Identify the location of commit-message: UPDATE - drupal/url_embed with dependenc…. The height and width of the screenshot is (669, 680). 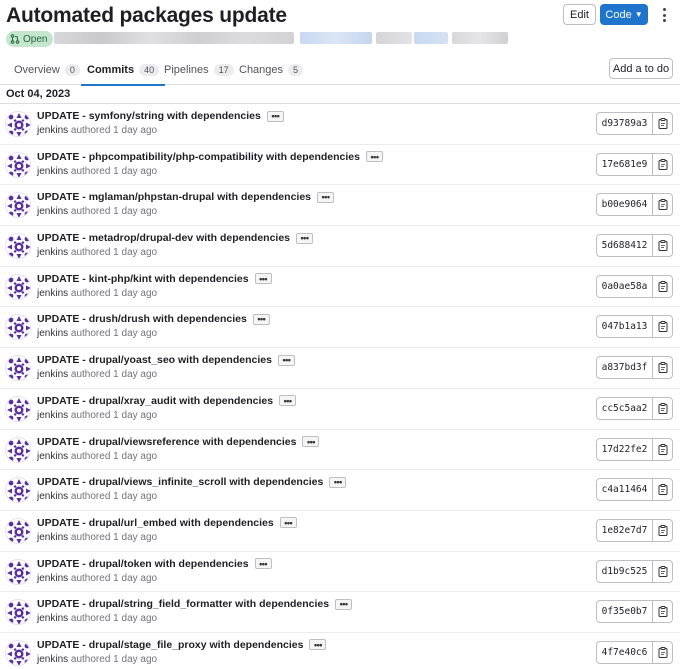
(167, 523).